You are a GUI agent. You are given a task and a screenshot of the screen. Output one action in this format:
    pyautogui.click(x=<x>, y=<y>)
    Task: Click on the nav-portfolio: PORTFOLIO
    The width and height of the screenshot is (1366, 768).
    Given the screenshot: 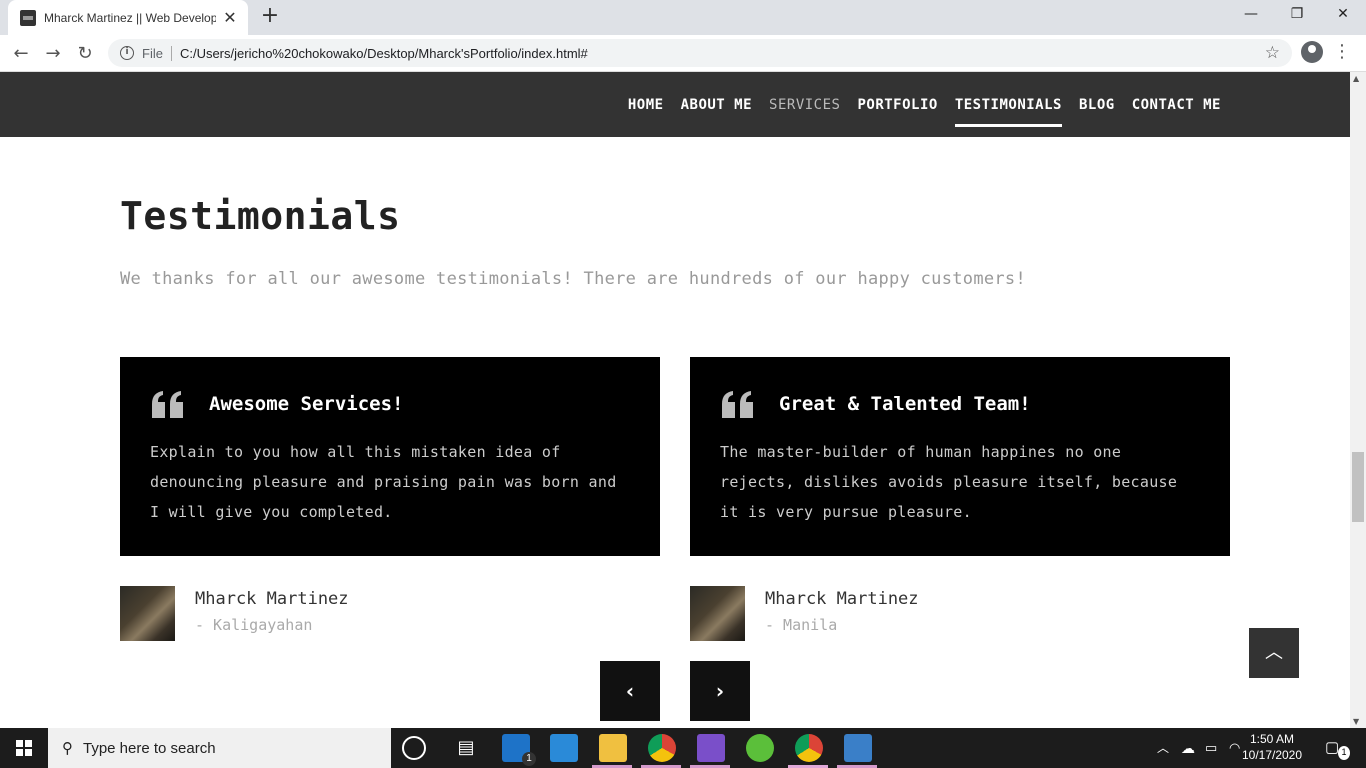 What is the action you would take?
    pyautogui.click(x=897, y=105)
    